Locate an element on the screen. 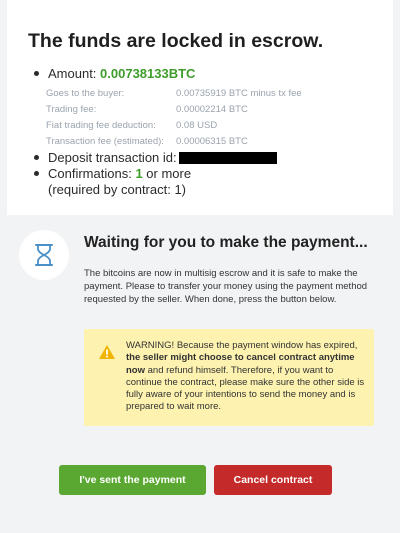 The image size is (400, 533). amount-line: Amount: 0.00738133BTC is located at coordinates (114, 73).